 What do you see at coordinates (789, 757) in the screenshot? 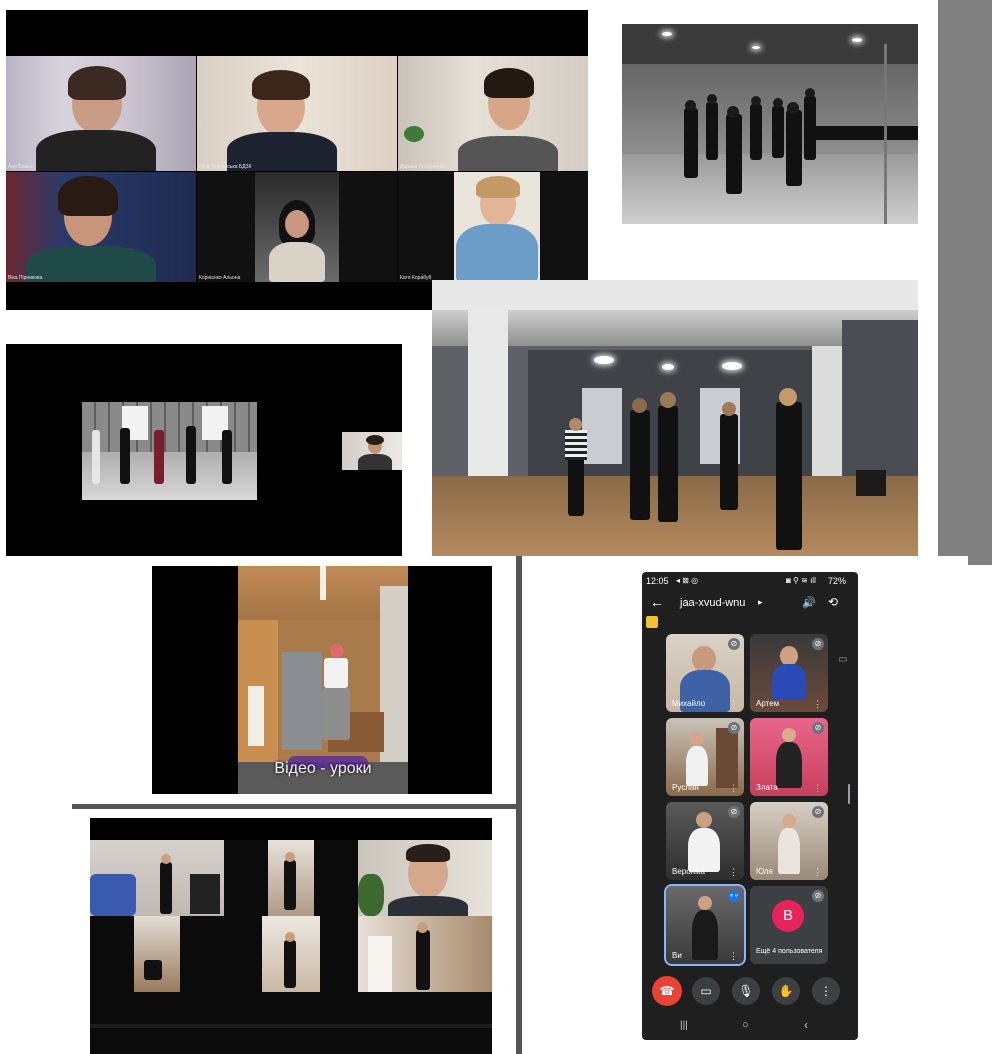
I see `participant-tile-zlata: ⊘ Злата ⋮` at bounding box center [789, 757].